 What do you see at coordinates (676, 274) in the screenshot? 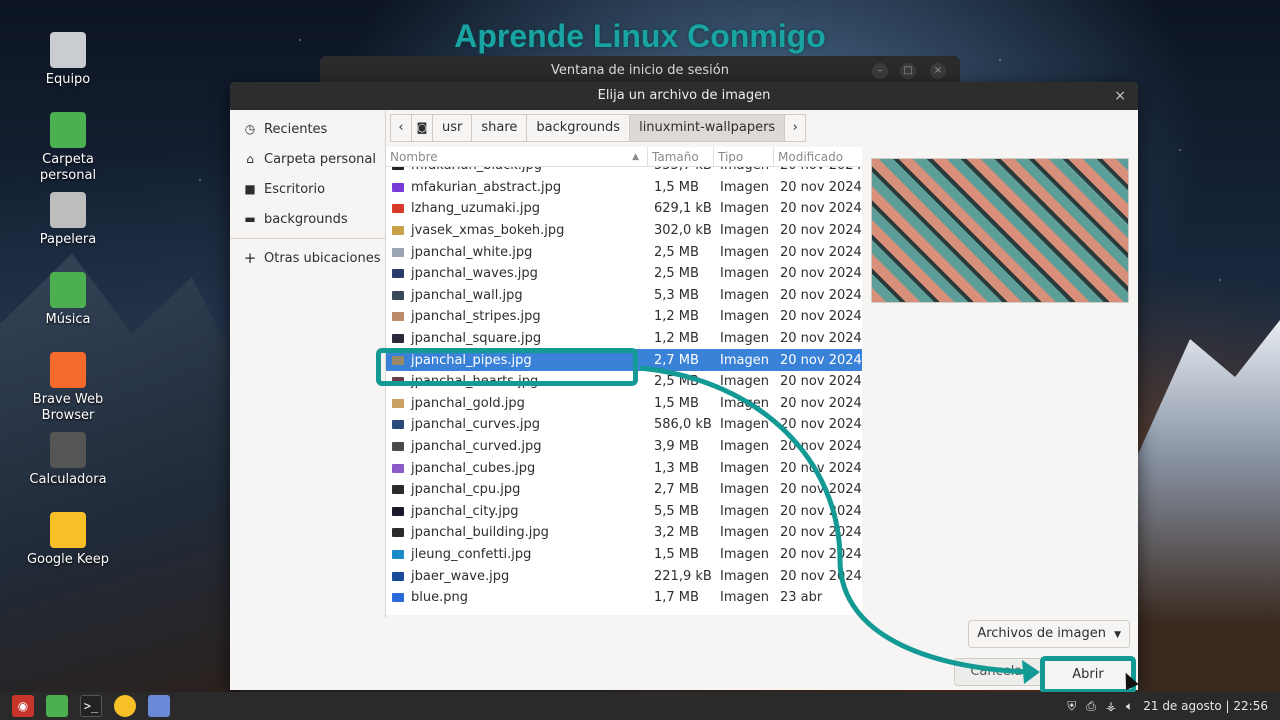
I see `file-size: 2,5 MB` at bounding box center [676, 274].